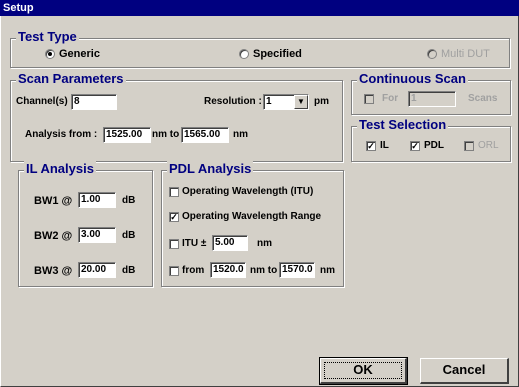 This screenshot has height=387, width=519. I want to click on bw3-unit: dB, so click(129, 270).